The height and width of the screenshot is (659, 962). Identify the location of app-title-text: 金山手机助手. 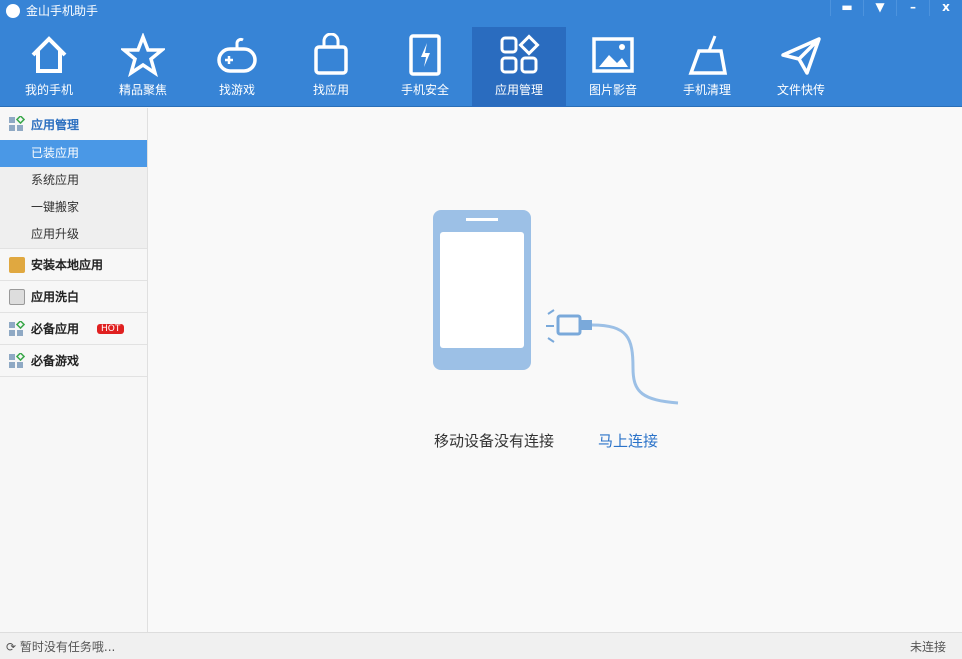
(62, 11).